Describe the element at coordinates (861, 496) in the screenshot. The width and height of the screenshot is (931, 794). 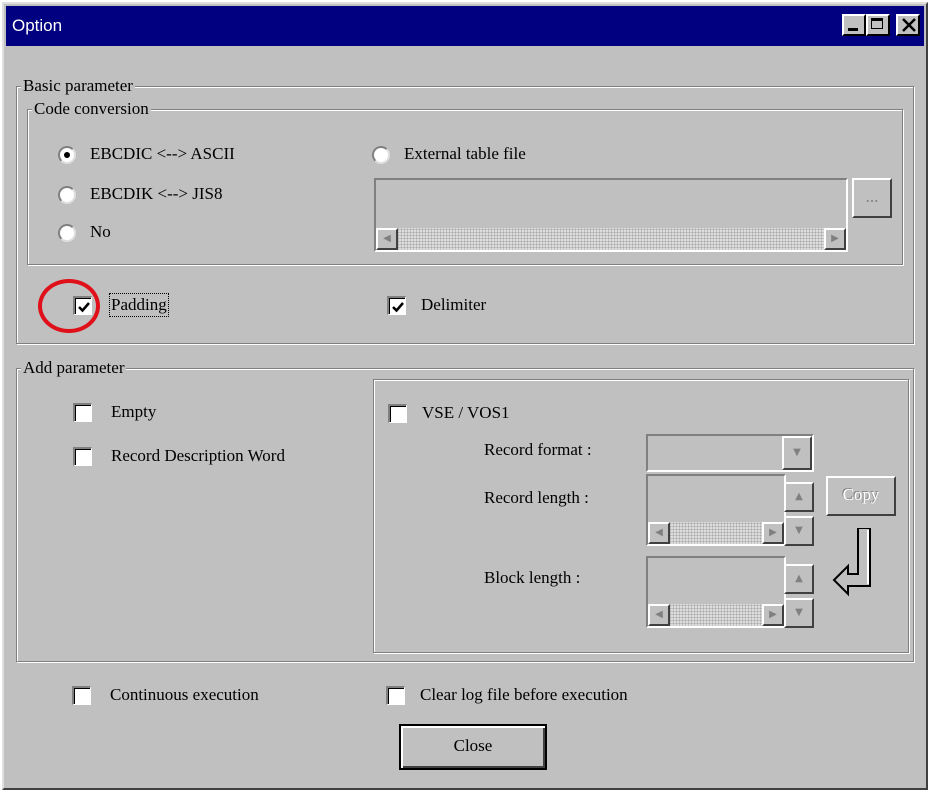
I see `copy-button: Copy` at that location.